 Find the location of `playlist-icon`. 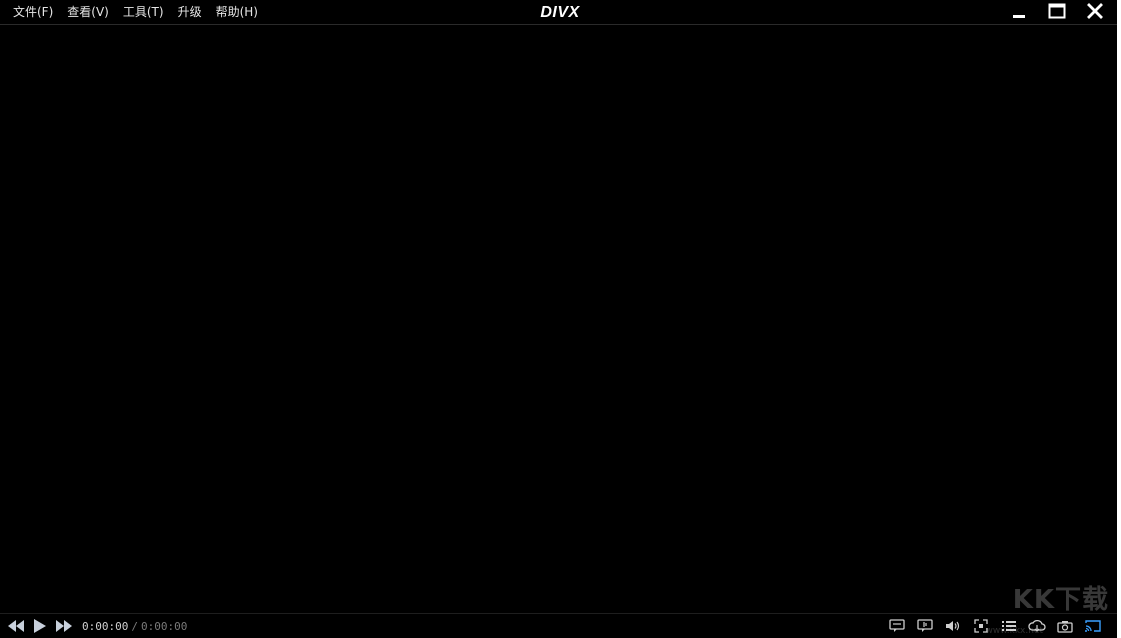

playlist-icon is located at coordinates (1009, 626).